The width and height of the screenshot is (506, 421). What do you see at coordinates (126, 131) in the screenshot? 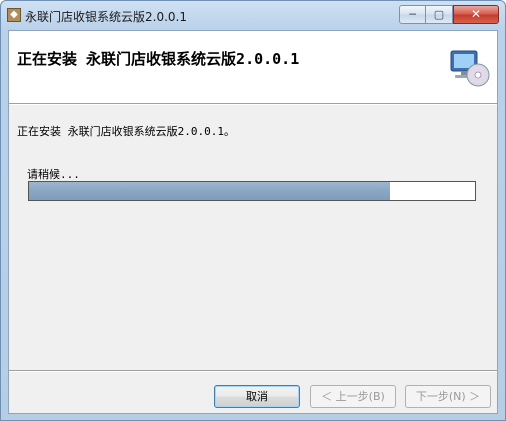
I see `status-message: 正在安装 永联门店收银系统云版2.0.0.1。` at bounding box center [126, 131].